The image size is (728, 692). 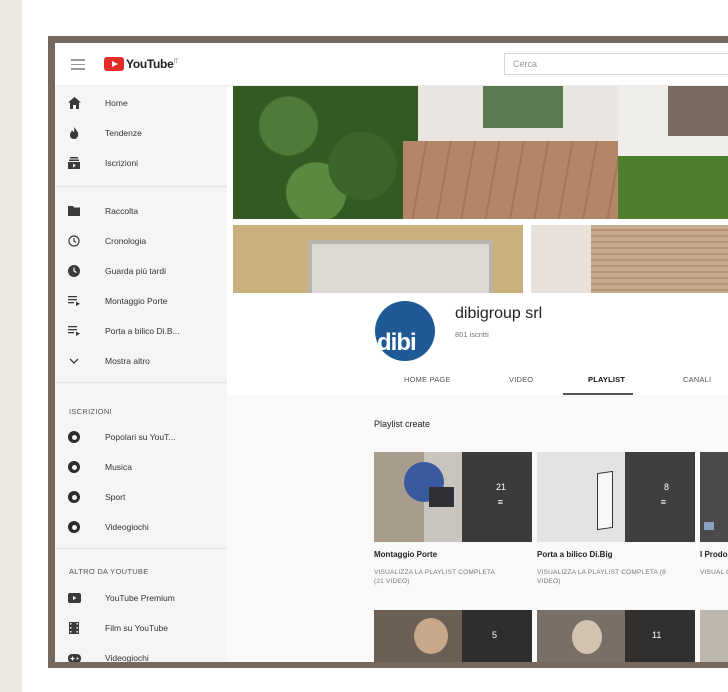 What do you see at coordinates (118, 467) in the screenshot?
I see `sidebar-item-label: Musica` at bounding box center [118, 467].